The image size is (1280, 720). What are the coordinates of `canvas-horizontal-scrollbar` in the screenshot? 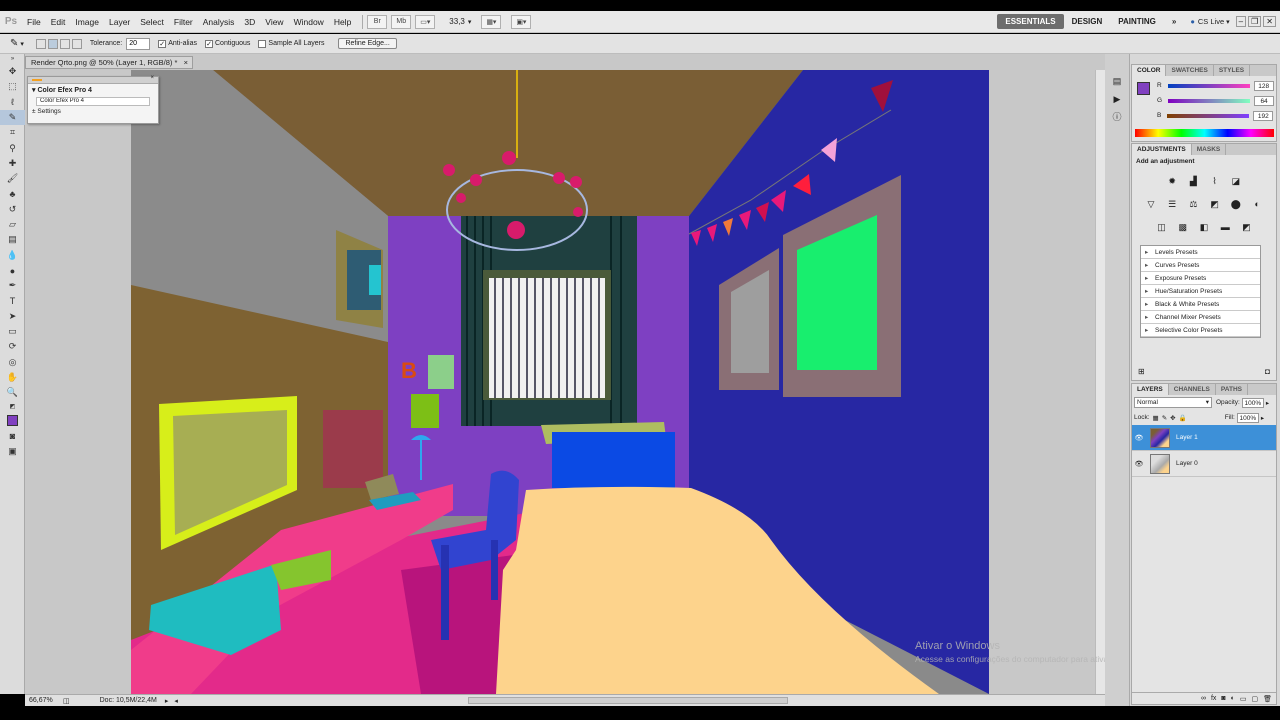 It's located at (627, 700).